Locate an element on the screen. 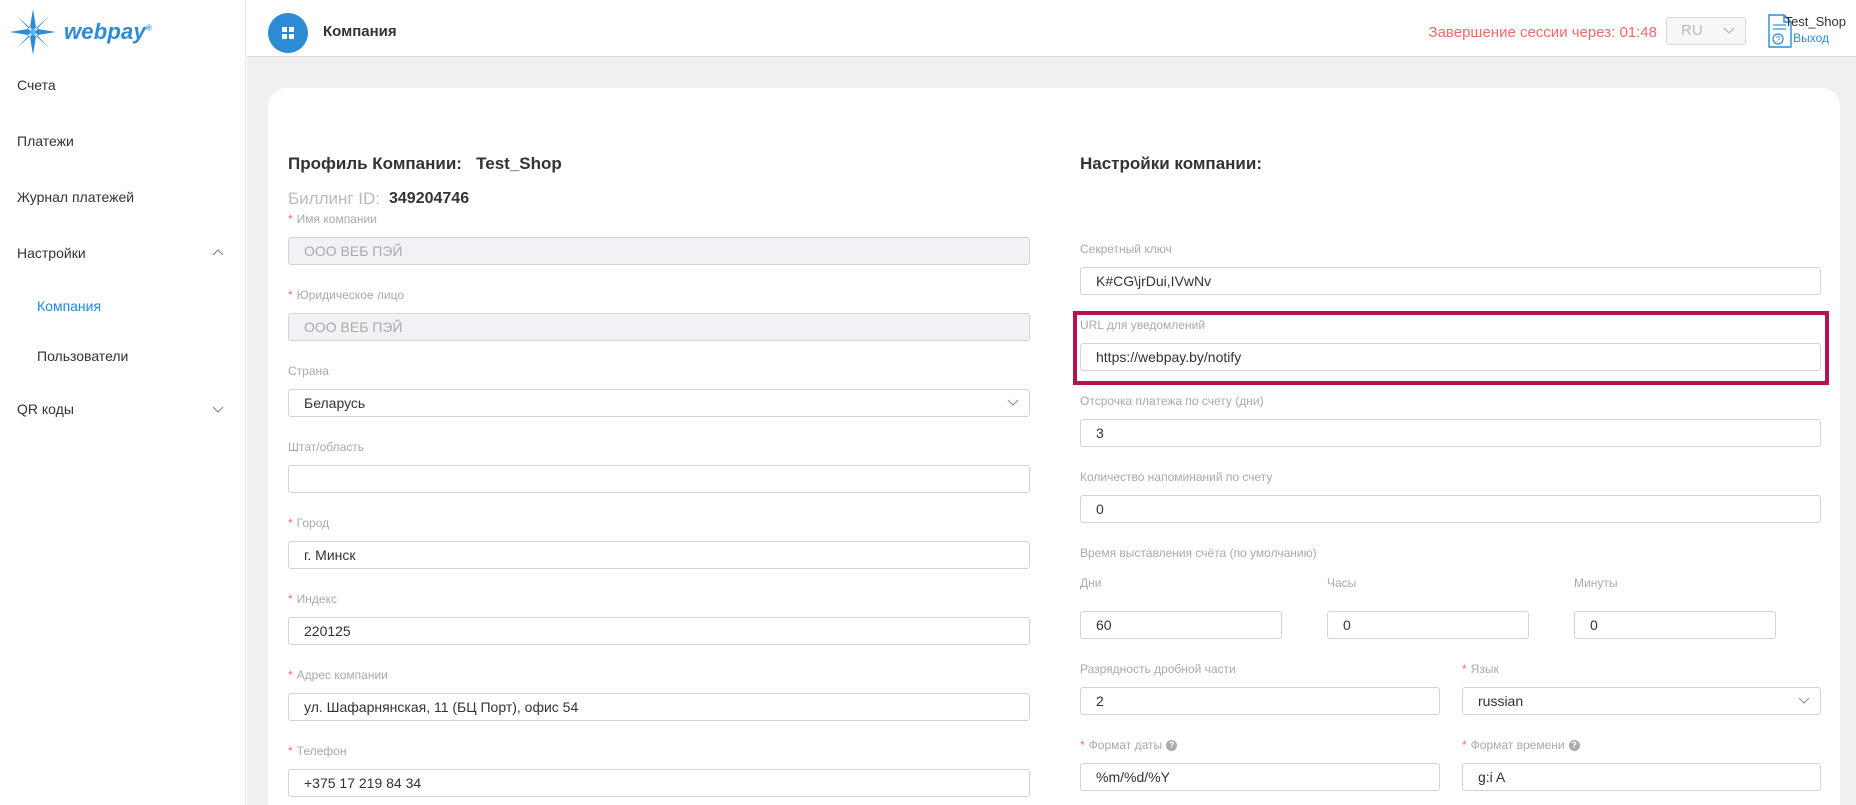  zip-label: * Индекс is located at coordinates (312, 599).